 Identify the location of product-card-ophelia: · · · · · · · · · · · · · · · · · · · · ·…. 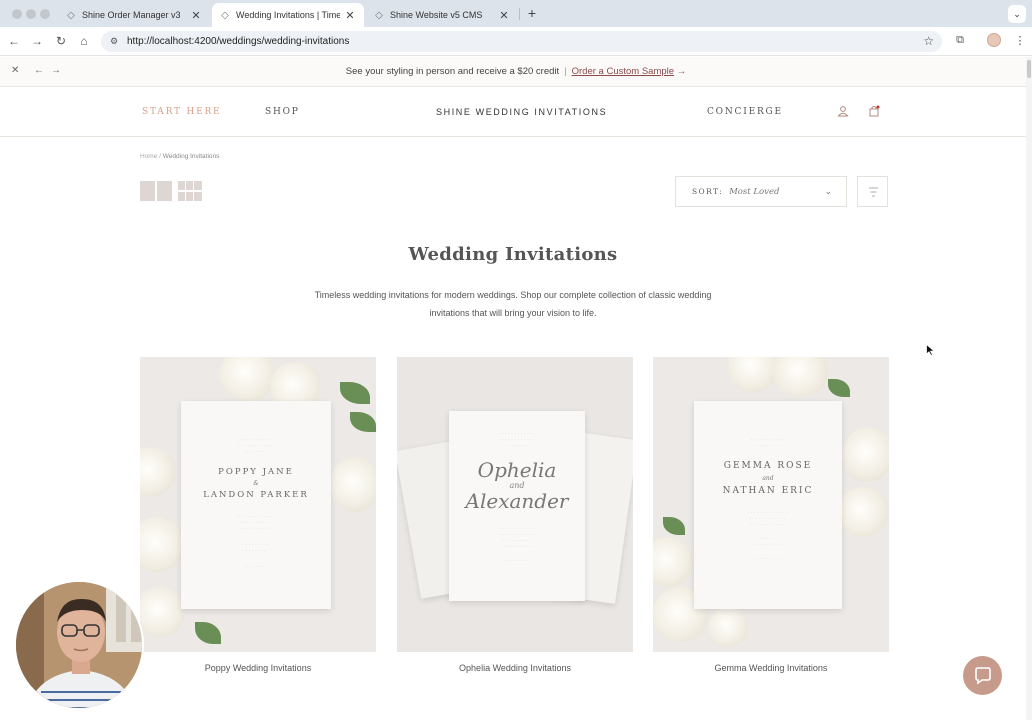
(515, 515).